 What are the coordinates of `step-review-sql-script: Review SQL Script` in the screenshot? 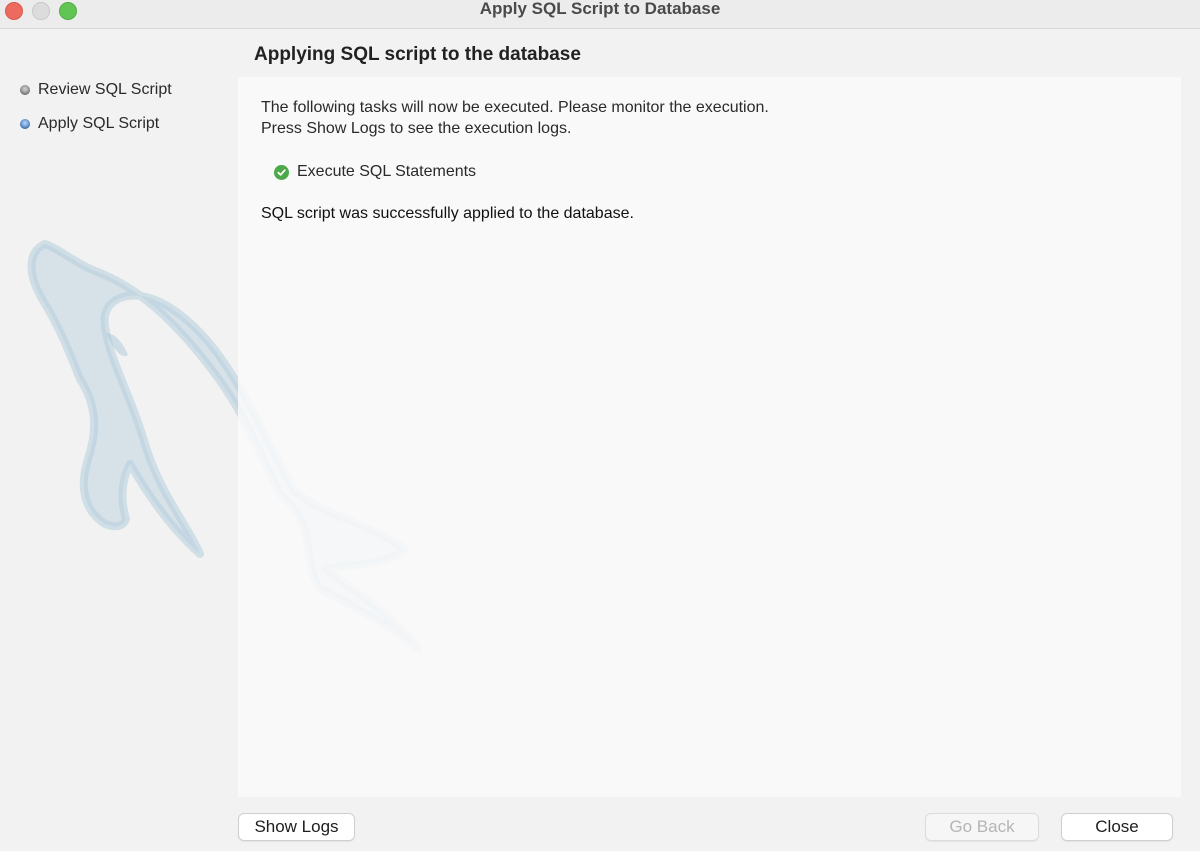 It's located at (96, 90).